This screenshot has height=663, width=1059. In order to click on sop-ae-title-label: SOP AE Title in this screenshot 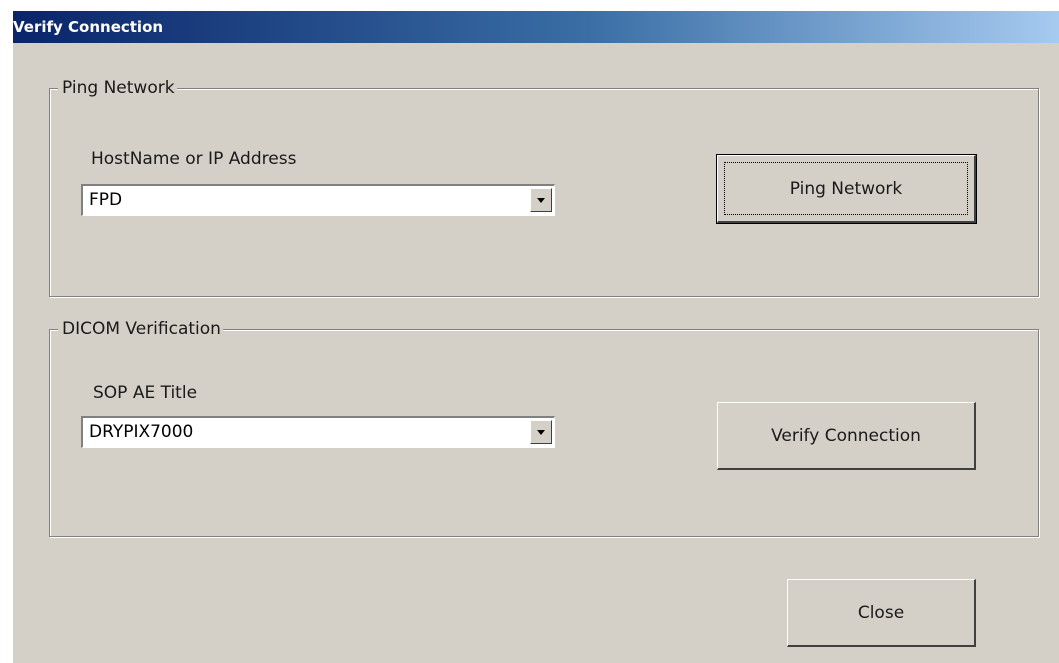, I will do `click(145, 393)`.